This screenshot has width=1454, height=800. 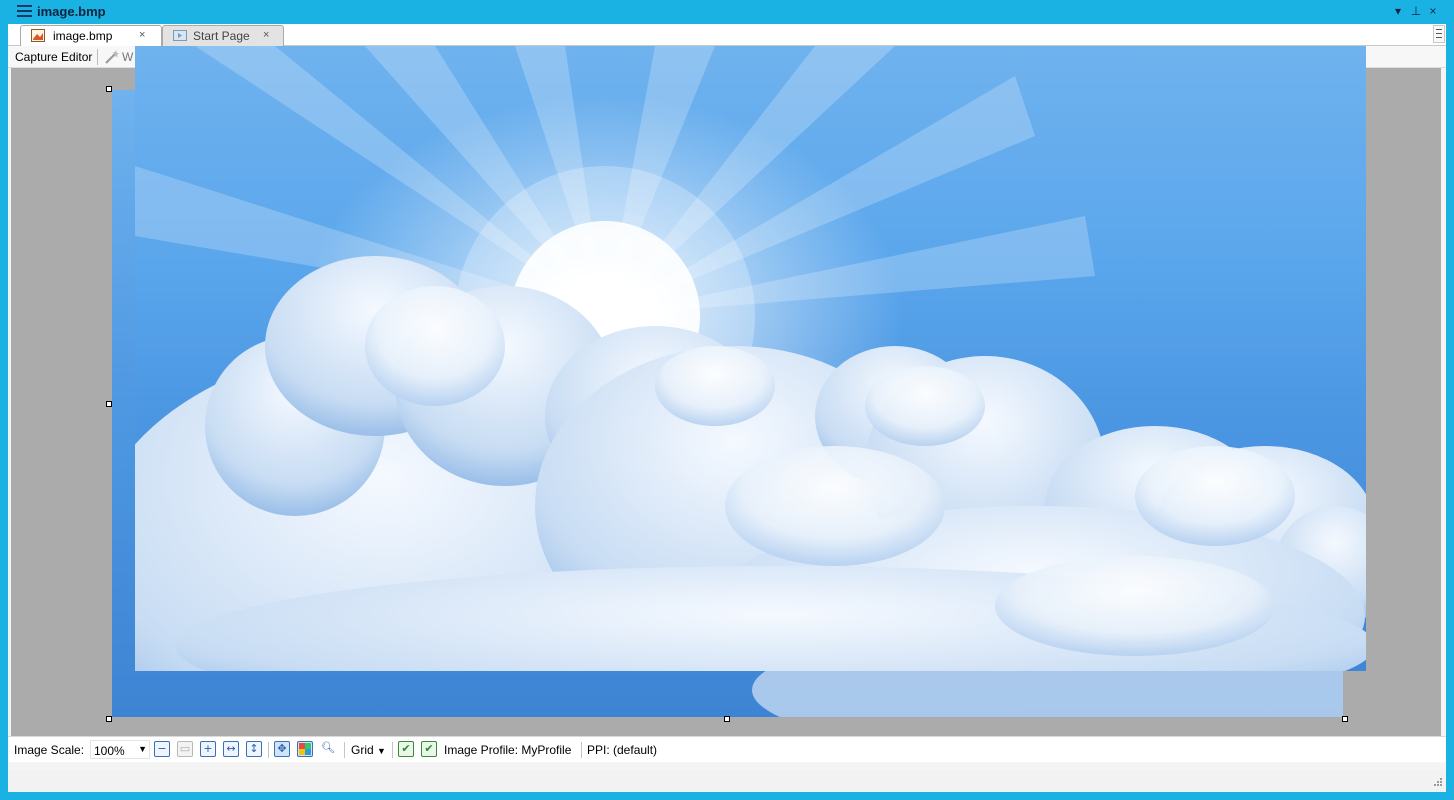 I want to click on zoom-out-icon: −, so click(x=162, y=749).